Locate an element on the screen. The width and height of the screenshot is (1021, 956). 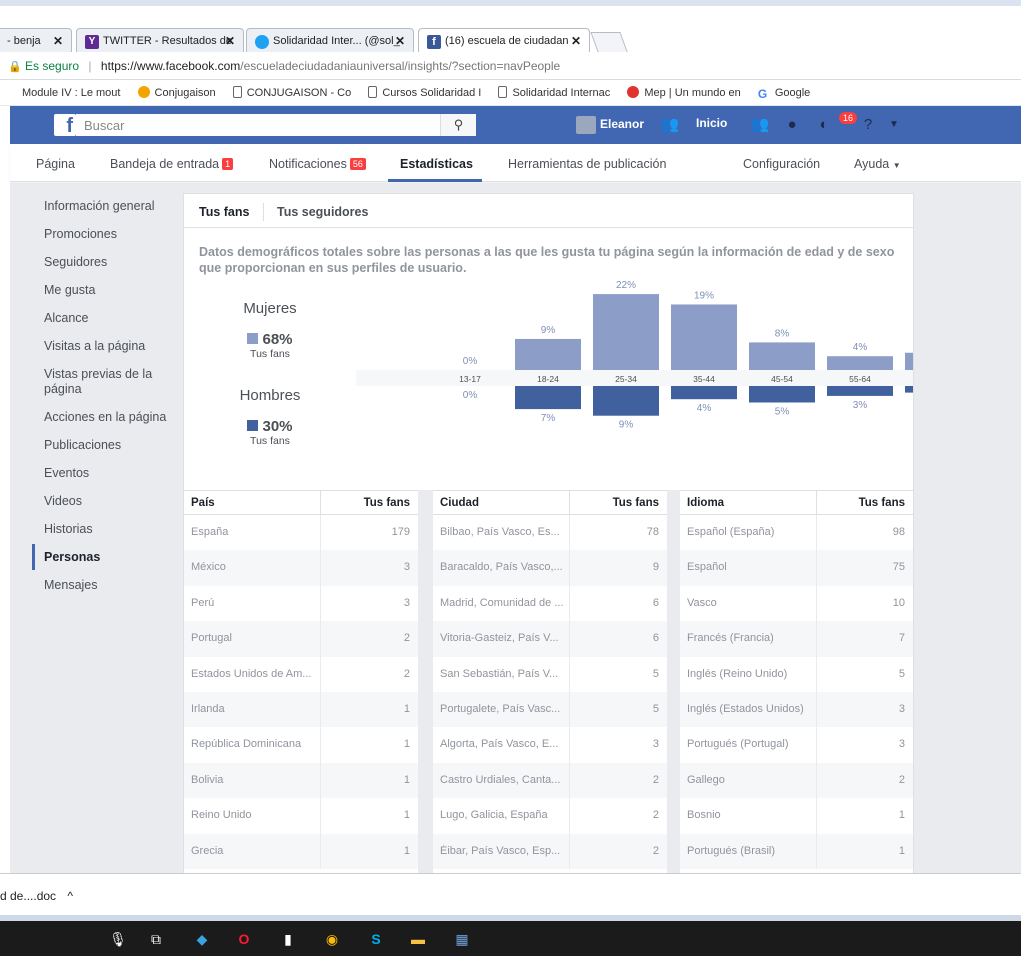
find-friends-icon: 👥 is located at coordinates (670, 125).